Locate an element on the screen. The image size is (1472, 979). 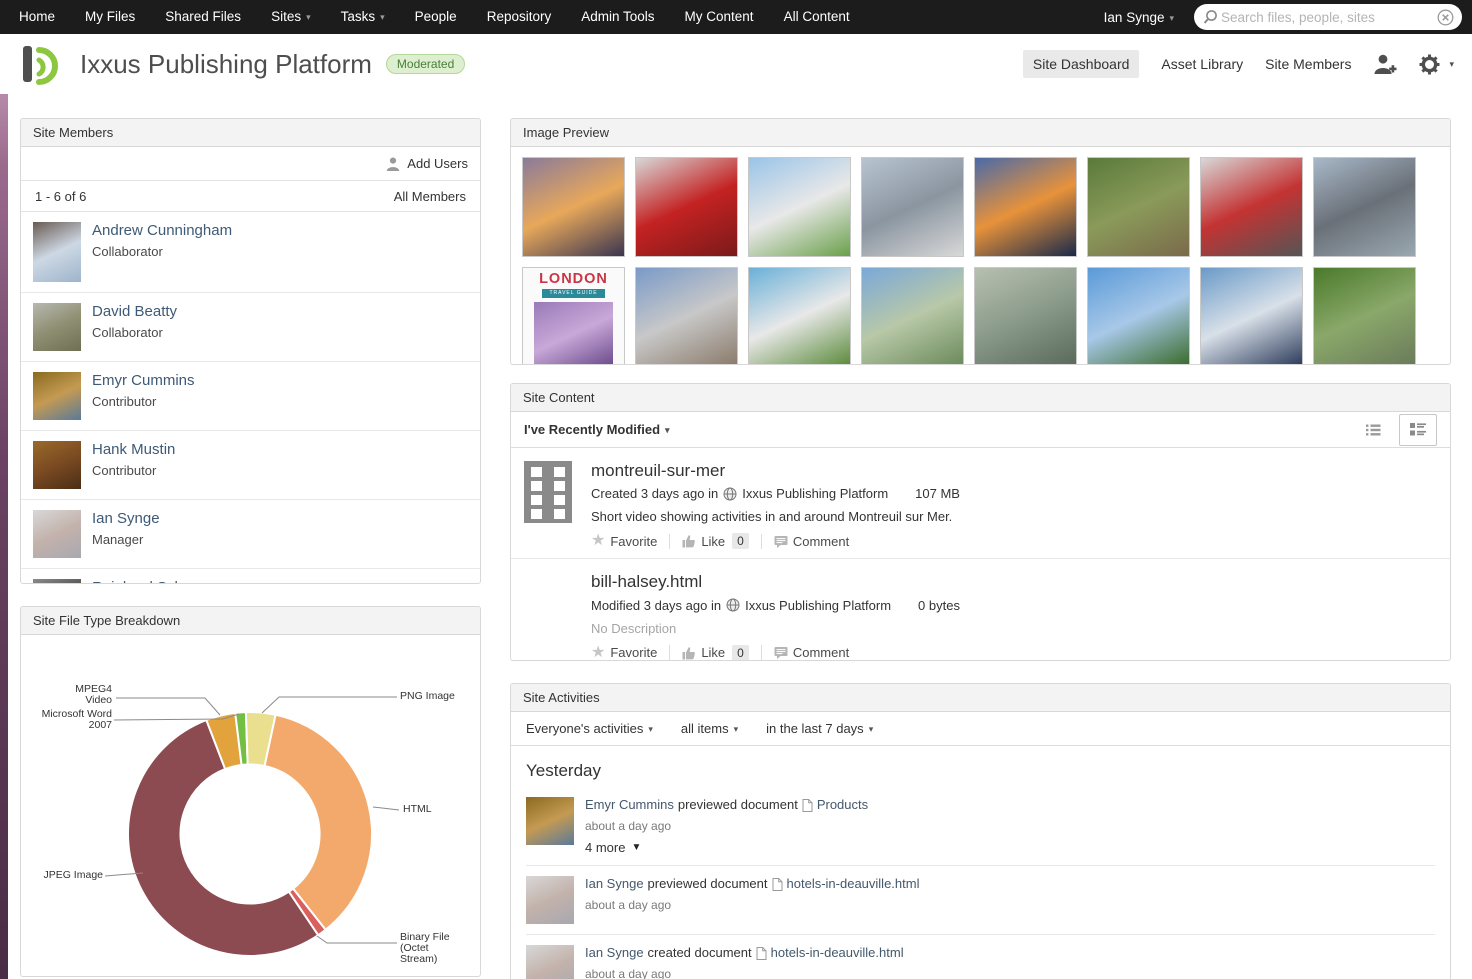
panel-title: Image Preview is located at coordinates (980, 133).